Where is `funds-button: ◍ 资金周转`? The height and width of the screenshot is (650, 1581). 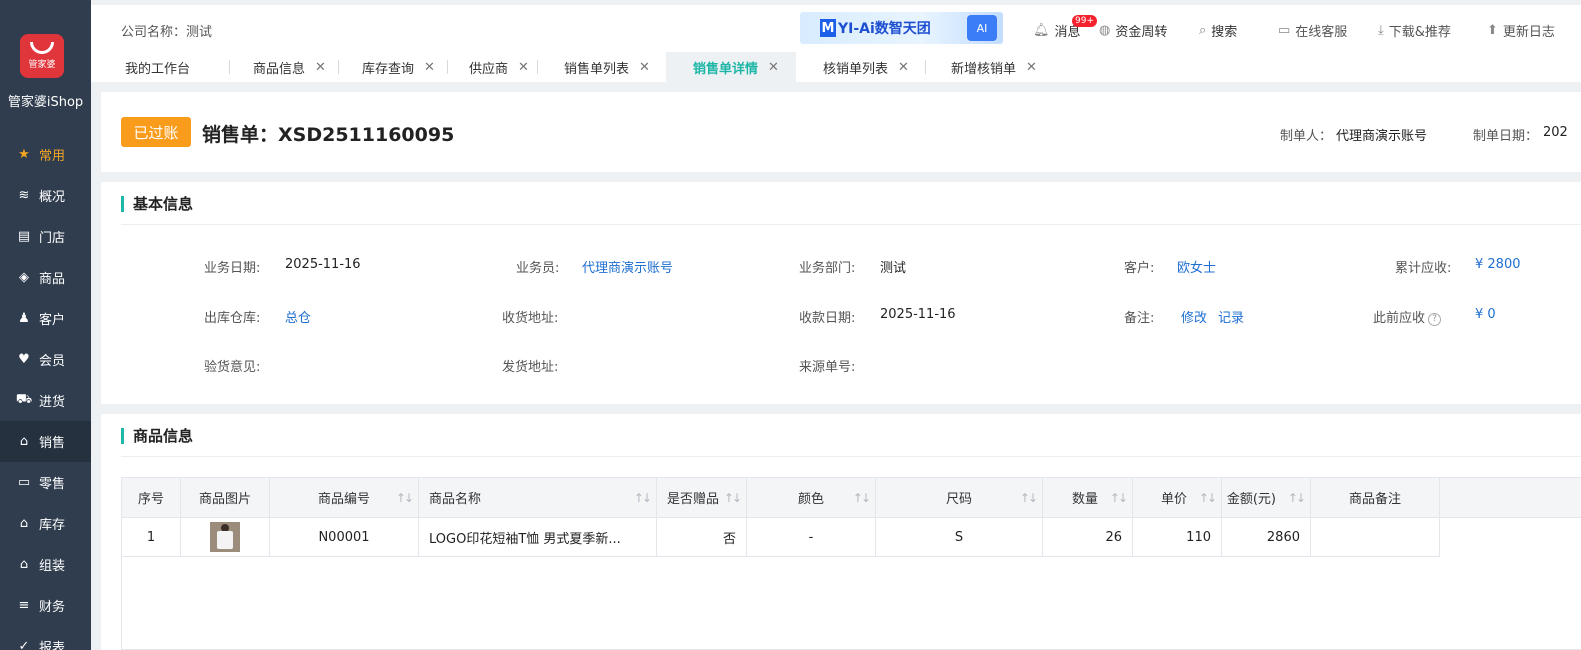 funds-button: ◍ 资金周转 is located at coordinates (1133, 30).